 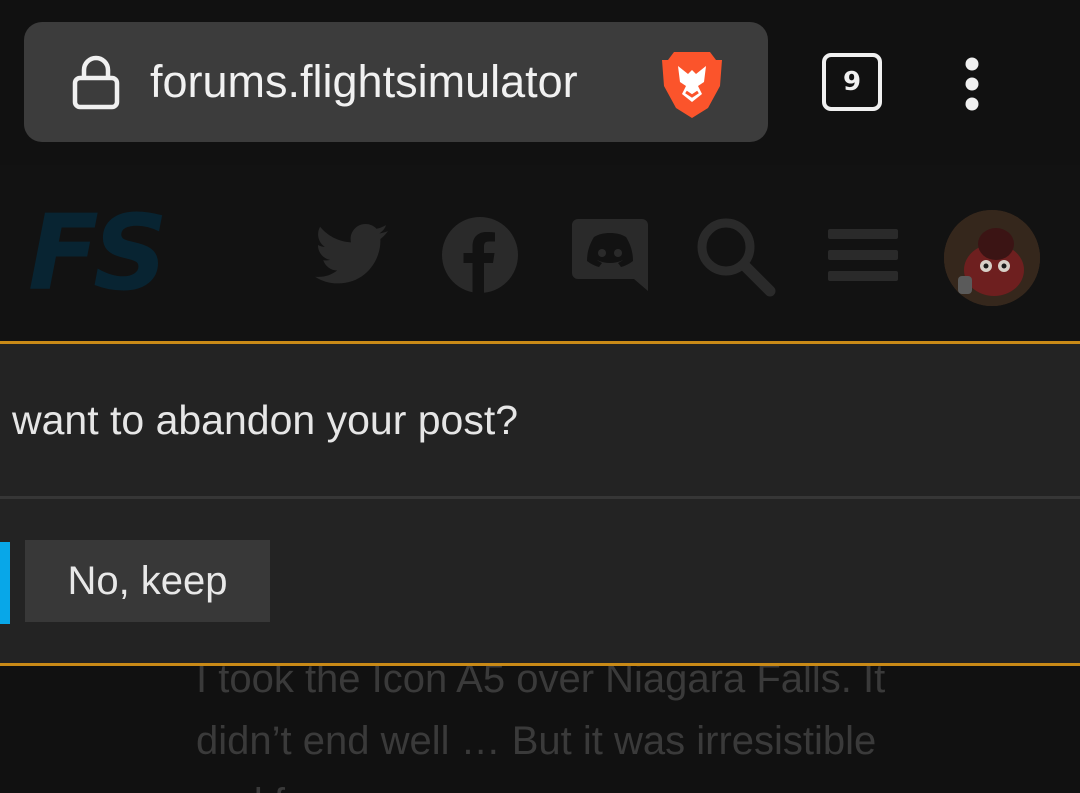 I want to click on search-icon, so click(x=736, y=257).